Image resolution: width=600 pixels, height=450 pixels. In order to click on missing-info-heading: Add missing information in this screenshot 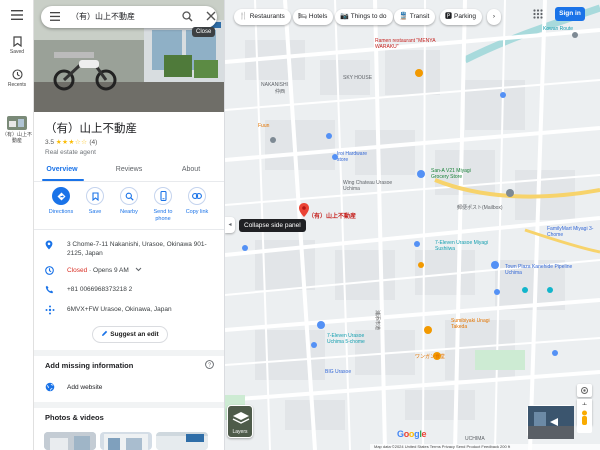, I will do `click(89, 365)`.